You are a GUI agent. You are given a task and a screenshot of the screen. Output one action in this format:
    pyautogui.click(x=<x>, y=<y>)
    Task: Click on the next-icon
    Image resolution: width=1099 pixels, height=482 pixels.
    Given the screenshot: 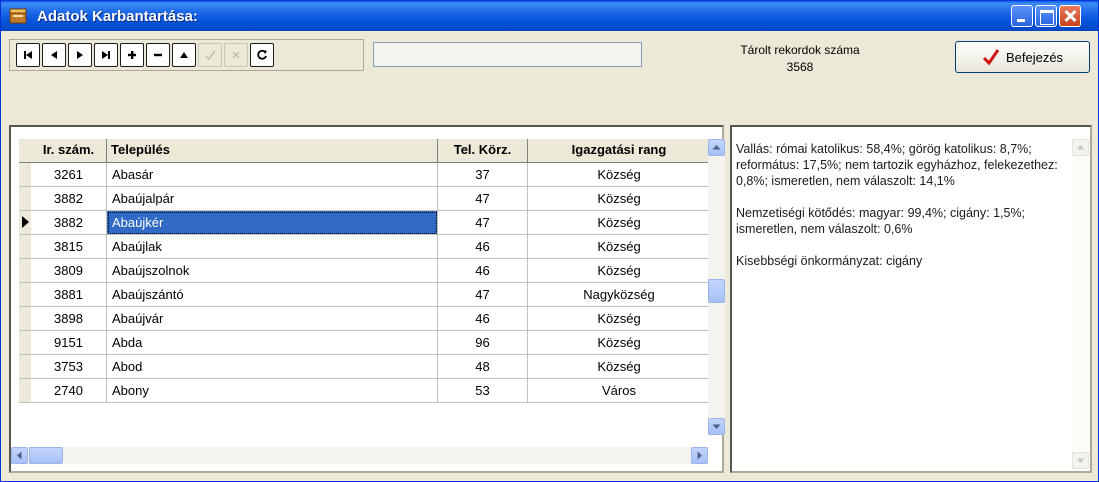 What is the action you would take?
    pyautogui.click(x=80, y=55)
    